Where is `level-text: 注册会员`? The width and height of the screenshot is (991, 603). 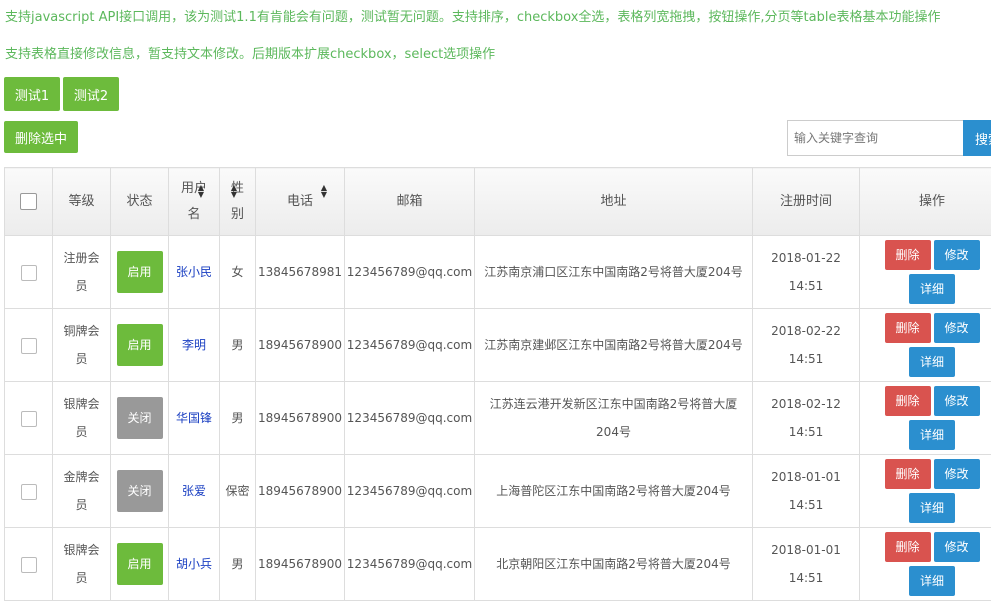
level-text: 注册会员 is located at coordinates (81, 272).